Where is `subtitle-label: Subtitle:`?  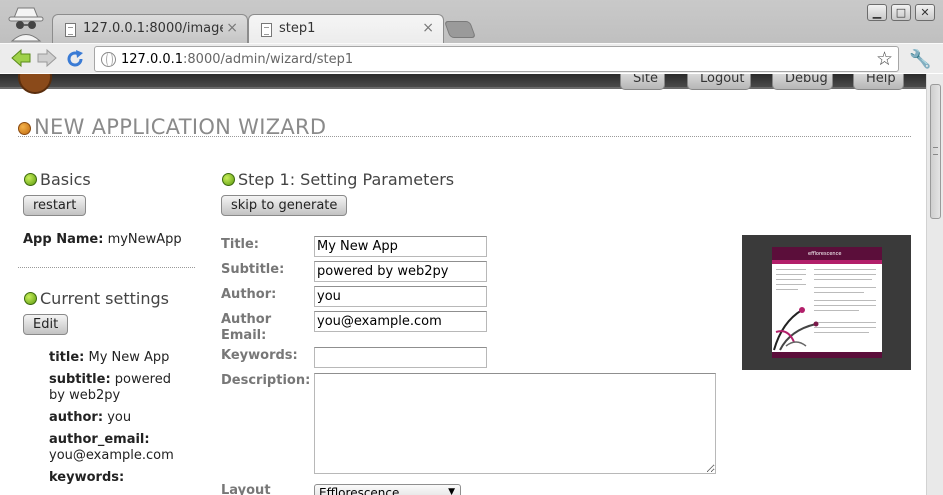
subtitle-label: Subtitle: is located at coordinates (253, 269).